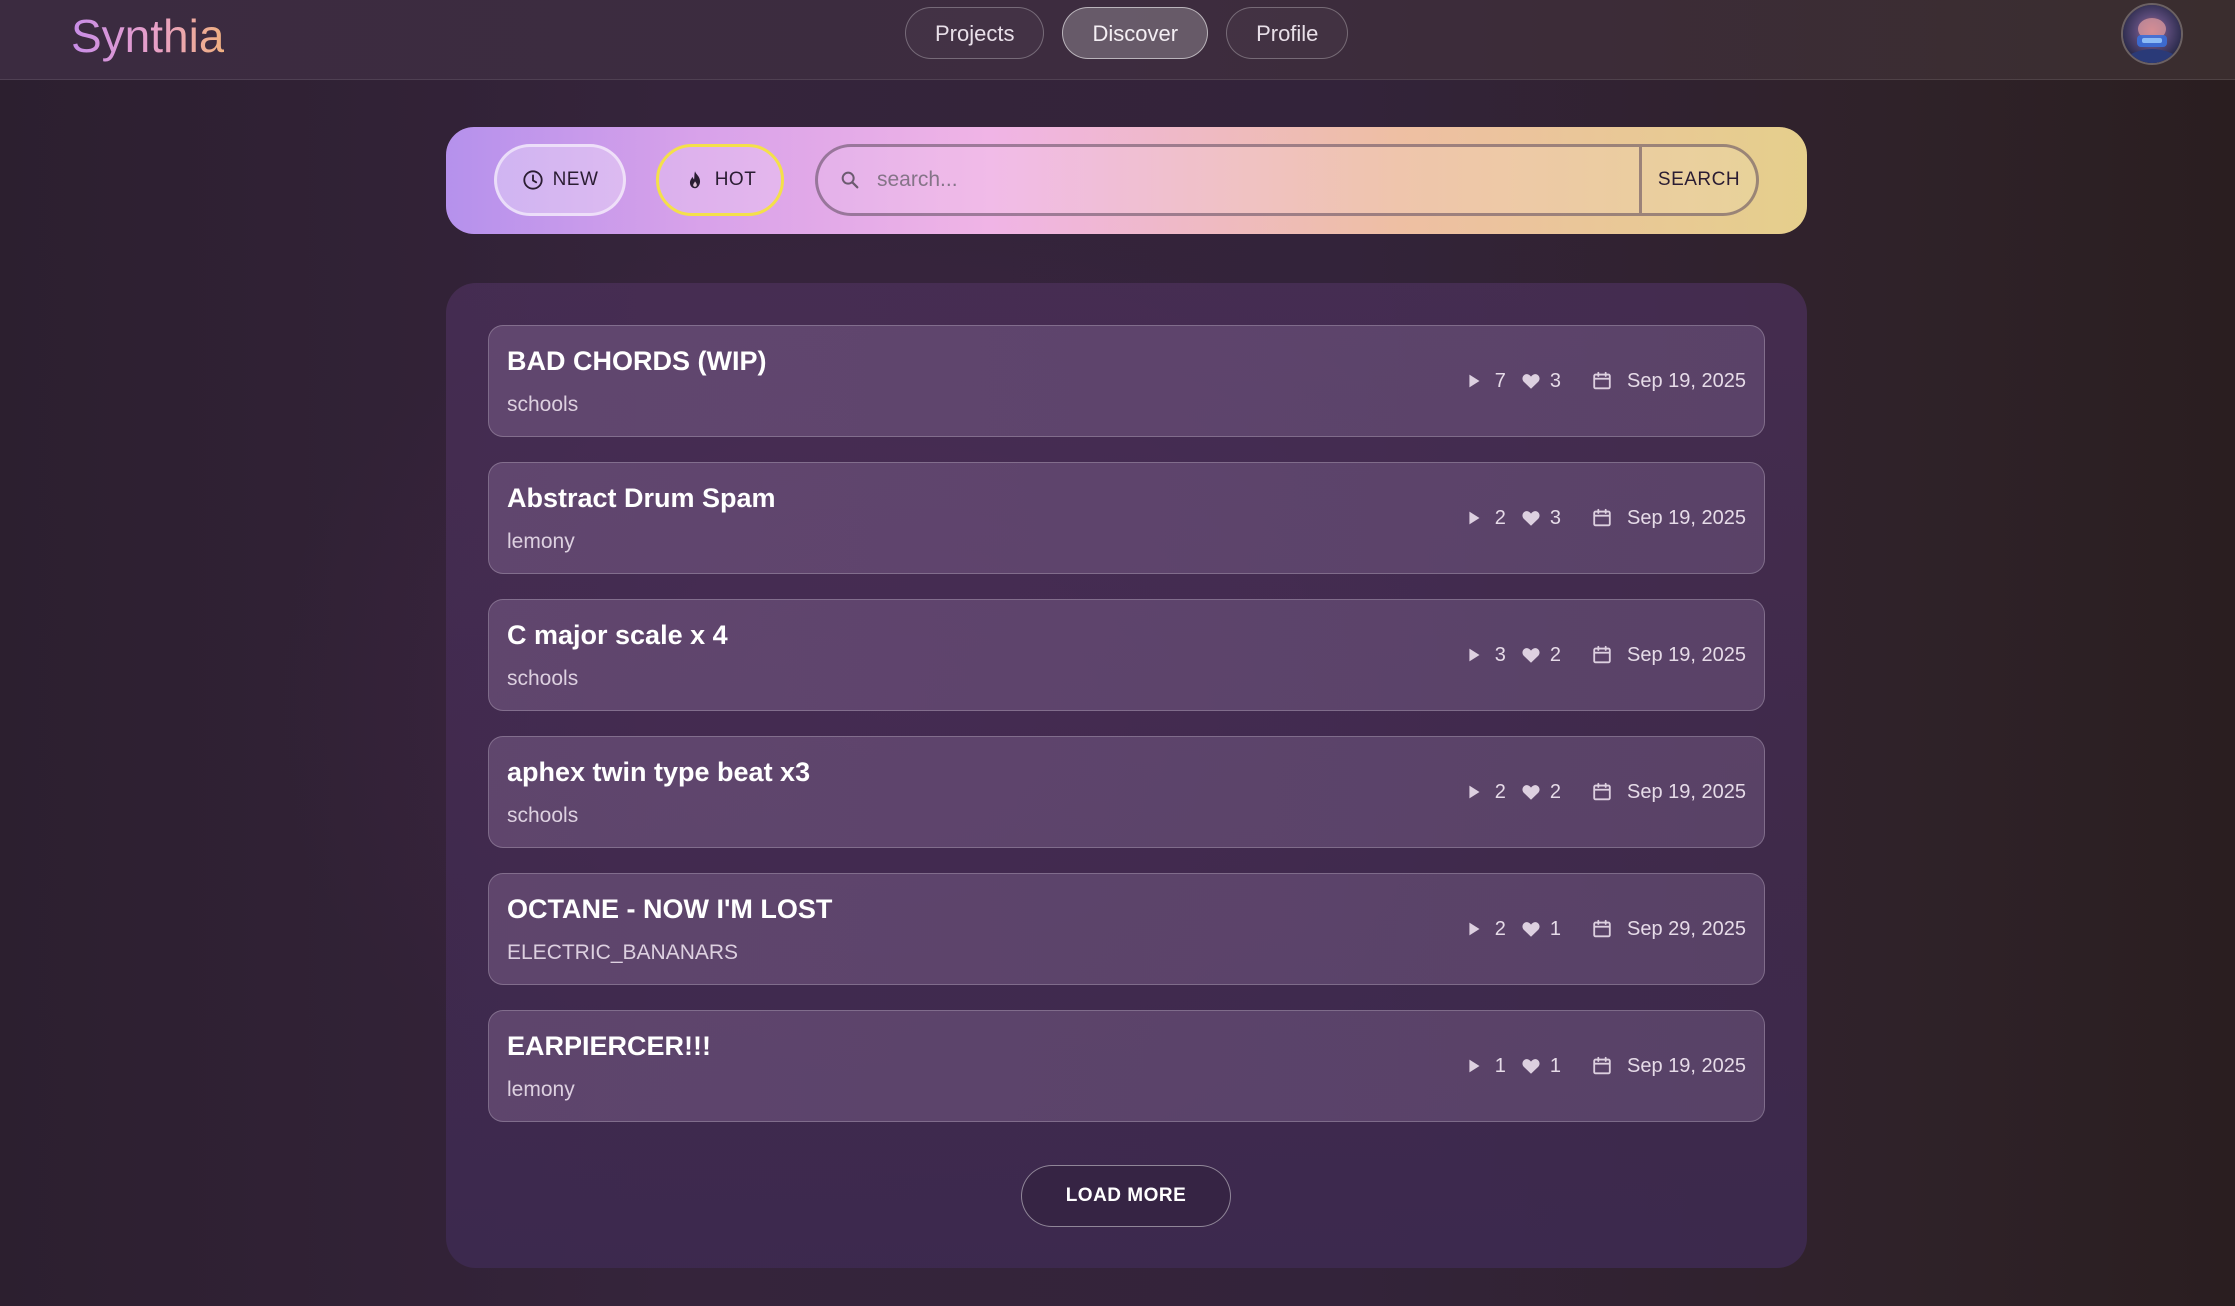 The height and width of the screenshot is (1306, 2235). Describe the element at coordinates (1135, 33) in the screenshot. I see `tab-discover: Discover` at that location.